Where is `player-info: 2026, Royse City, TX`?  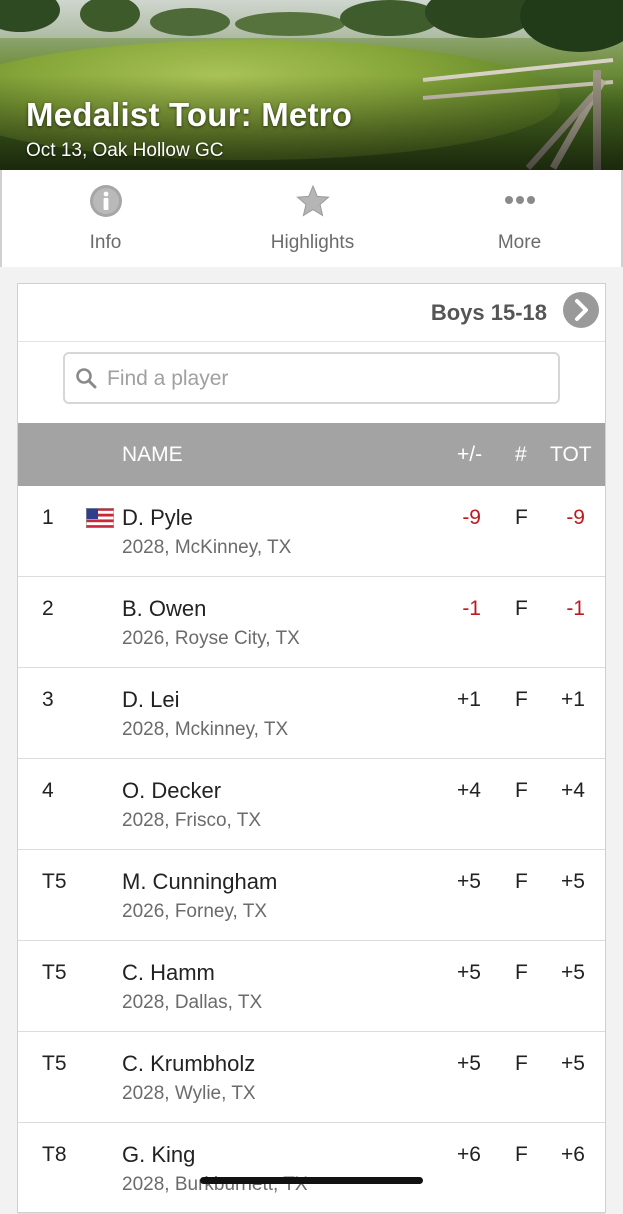
player-info: 2026, Royse City, TX is located at coordinates (211, 638).